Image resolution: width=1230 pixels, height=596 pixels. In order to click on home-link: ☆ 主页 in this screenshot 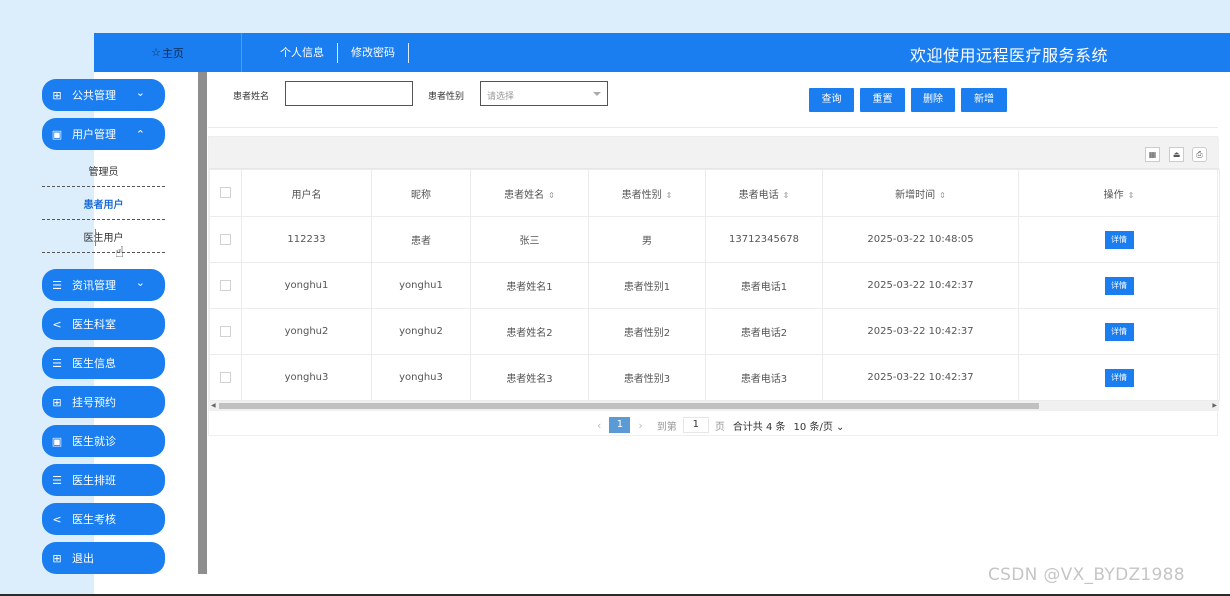, I will do `click(168, 52)`.